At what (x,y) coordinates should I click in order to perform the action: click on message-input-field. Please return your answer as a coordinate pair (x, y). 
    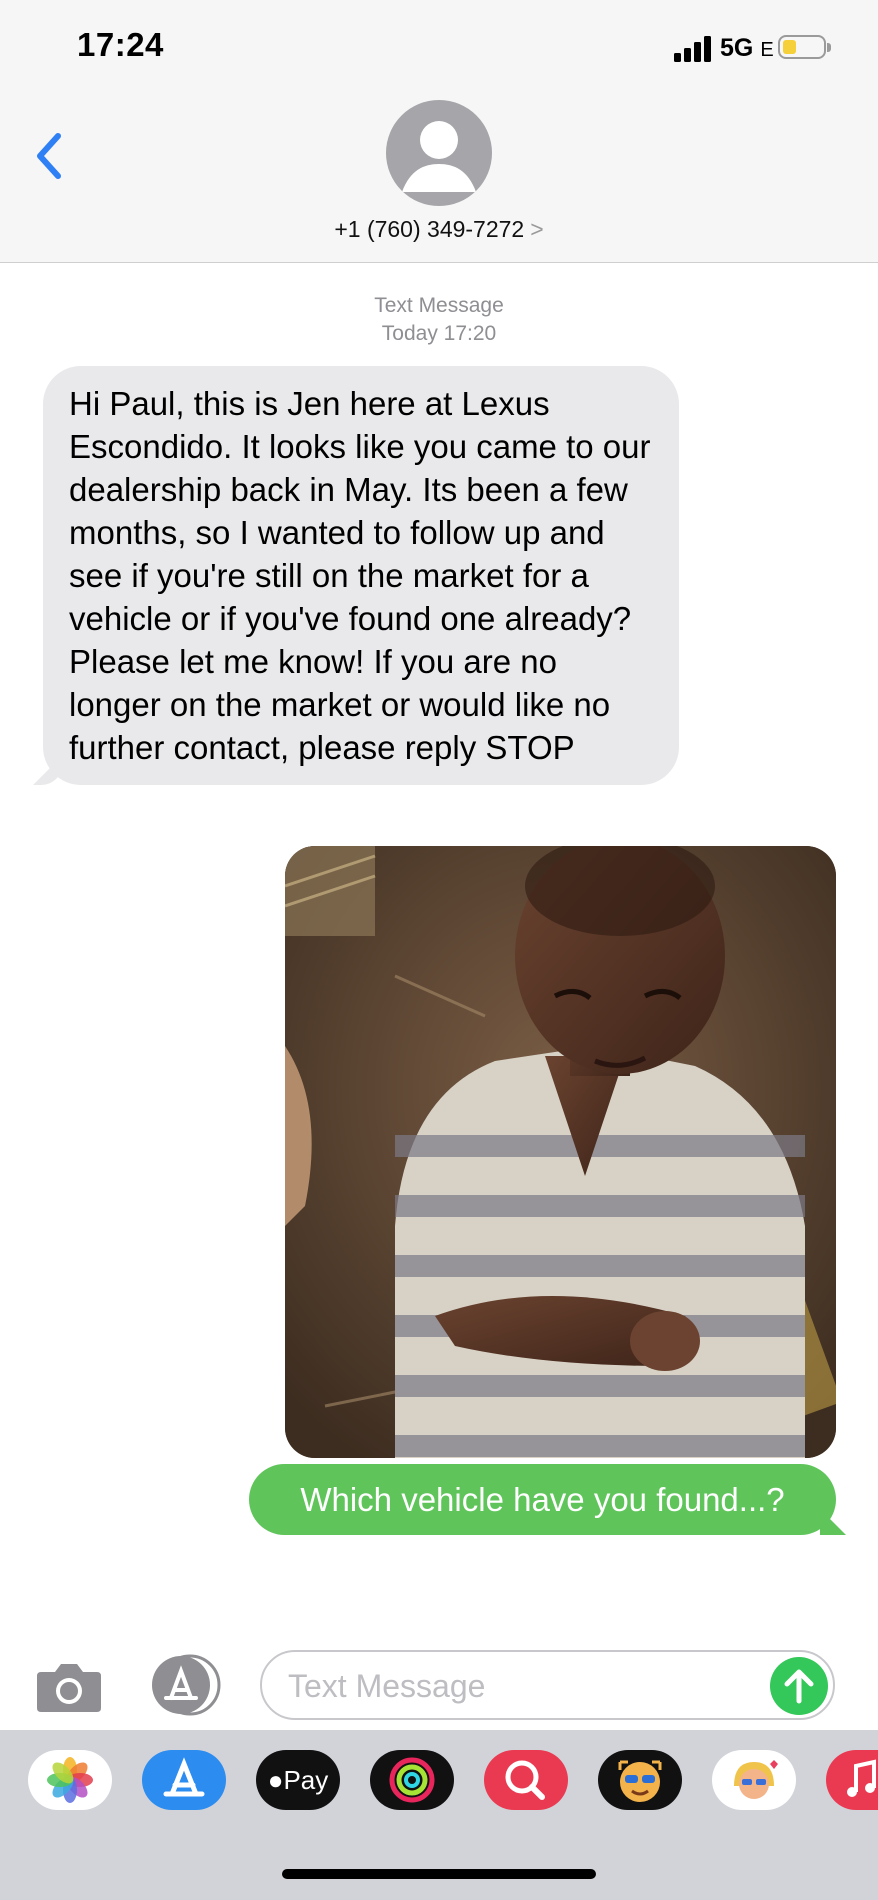
    Looking at the image, I should click on (547, 1685).